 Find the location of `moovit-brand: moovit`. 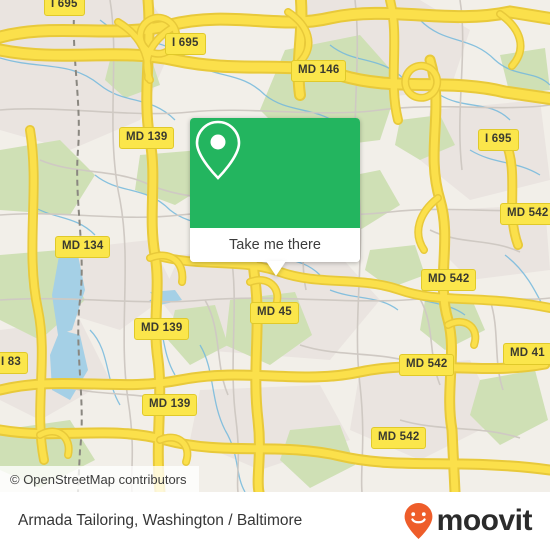

moovit-brand: moovit is located at coordinates (468, 521).